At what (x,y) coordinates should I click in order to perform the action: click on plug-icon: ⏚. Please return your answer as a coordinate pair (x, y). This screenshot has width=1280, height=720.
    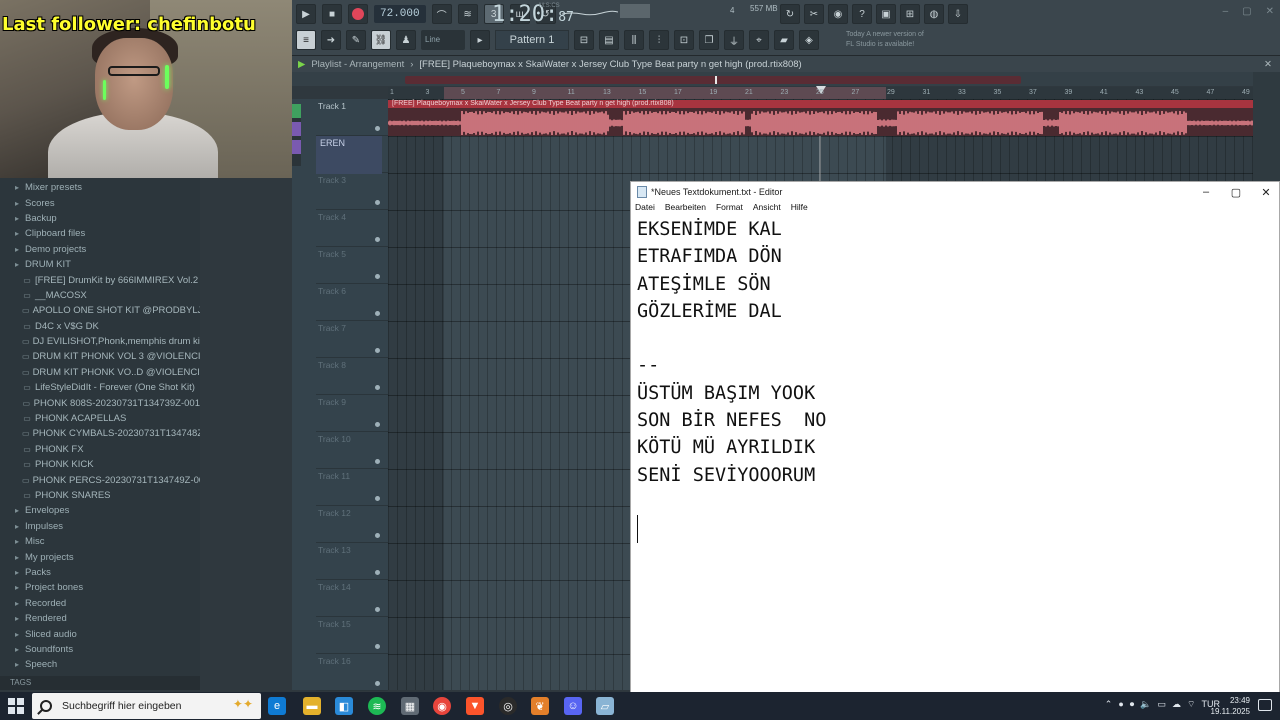
    Looking at the image, I should click on (734, 40).